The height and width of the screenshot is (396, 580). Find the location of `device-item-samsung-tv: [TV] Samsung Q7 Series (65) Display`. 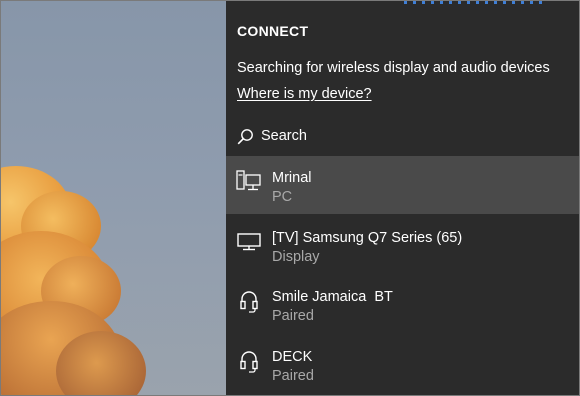

device-item-samsung-tv: [TV] Samsung Q7 Series (65) Display is located at coordinates (402, 245).